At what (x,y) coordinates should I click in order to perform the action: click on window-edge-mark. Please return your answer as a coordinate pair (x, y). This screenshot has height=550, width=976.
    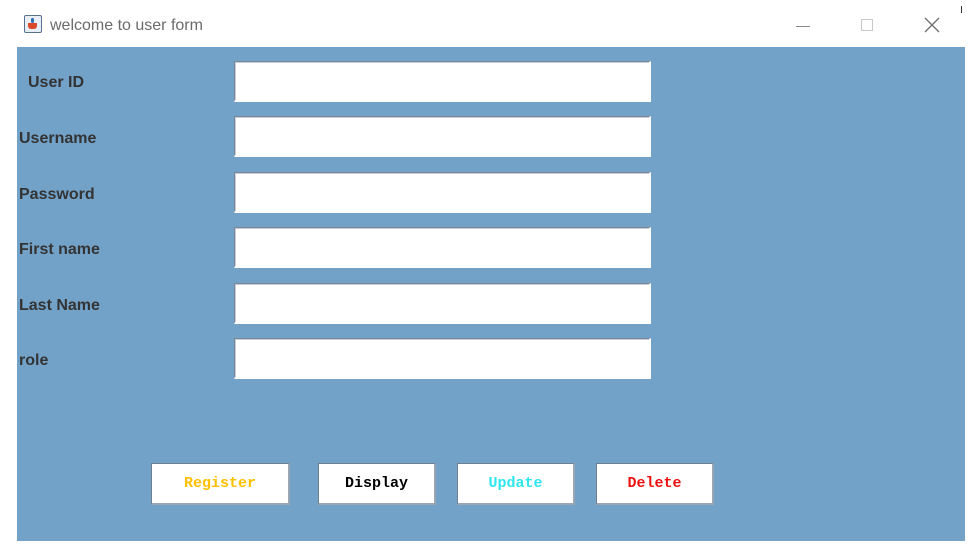
    Looking at the image, I should click on (963, 9).